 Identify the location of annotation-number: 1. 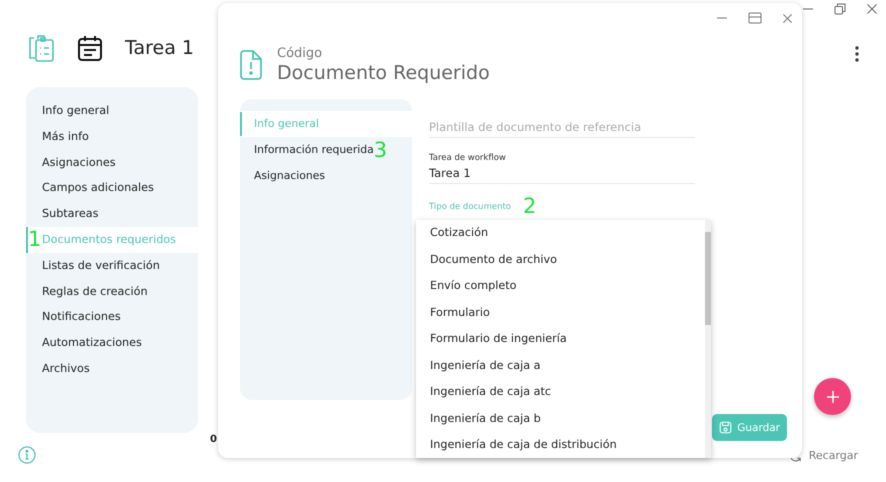
(35, 239).